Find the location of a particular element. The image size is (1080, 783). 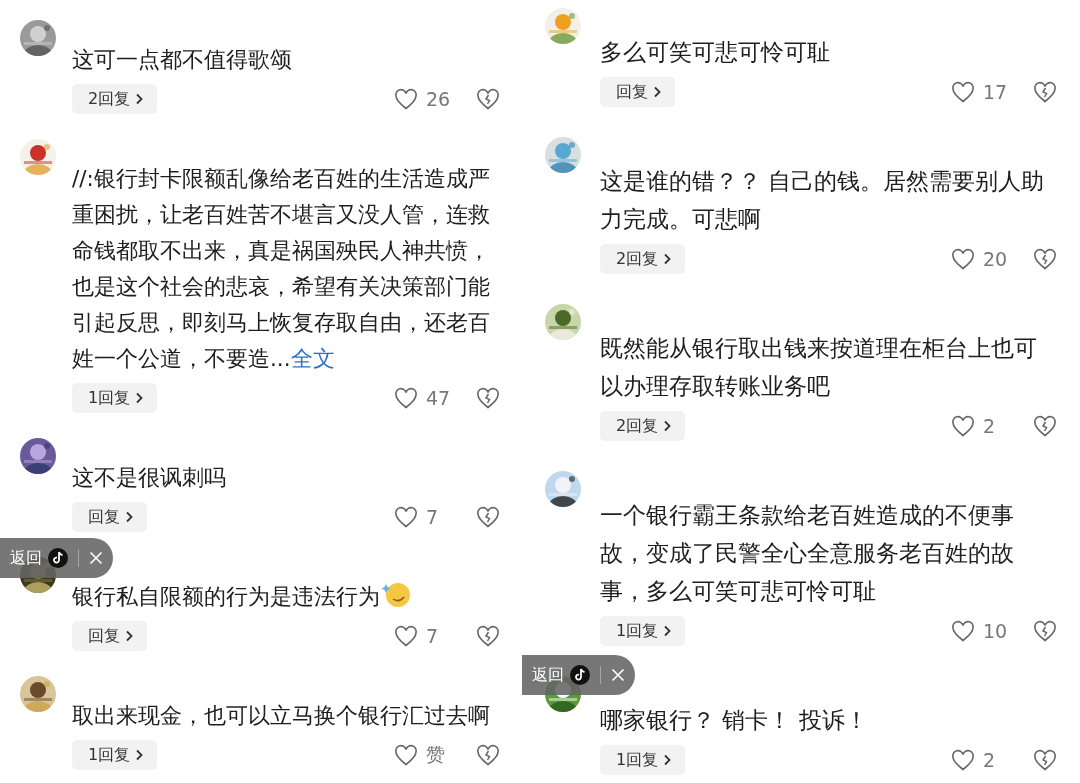

comment-text: 哪家银行？ 销卡！ 投诉！ is located at coordinates (734, 720).